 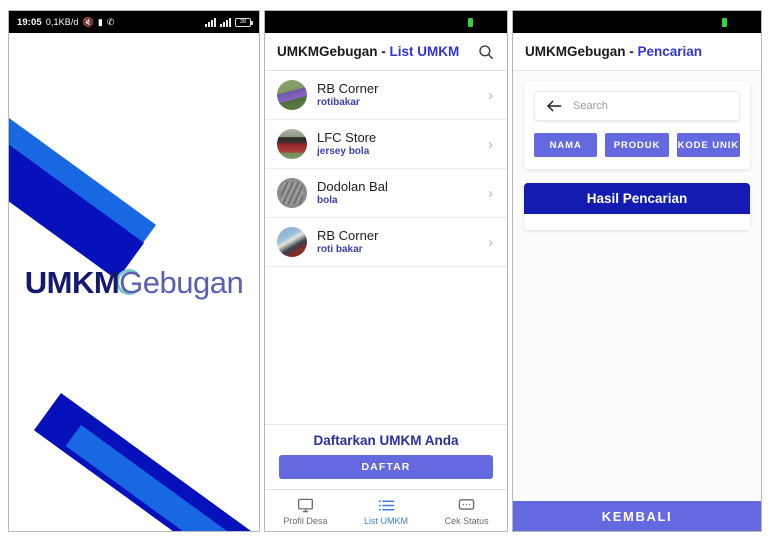 I want to click on nav-item-profil-desa: Profil Desa, so click(x=305, y=512).